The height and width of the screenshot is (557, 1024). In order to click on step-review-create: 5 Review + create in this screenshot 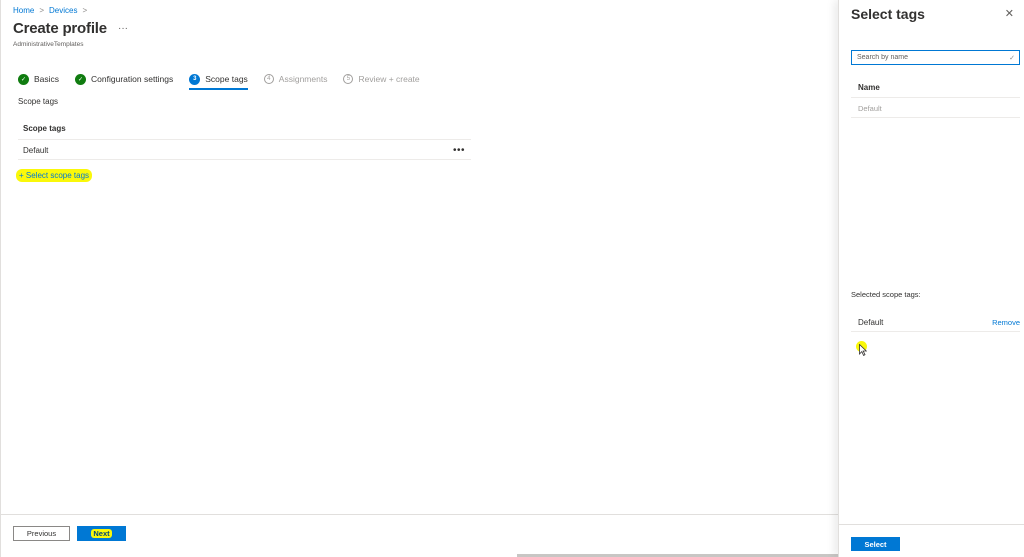, I will do `click(381, 79)`.